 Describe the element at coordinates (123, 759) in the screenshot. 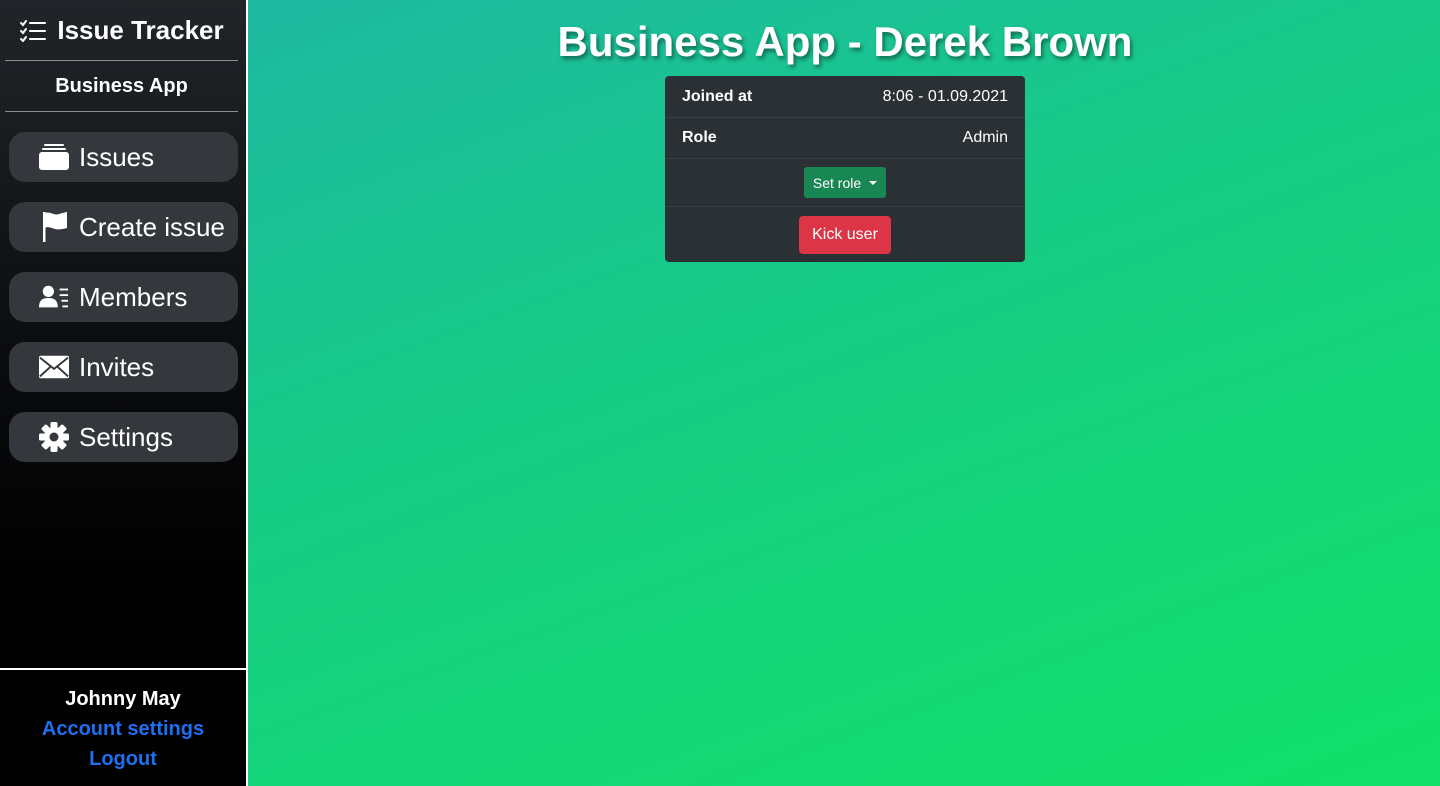

I see `logout-link: Logout` at that location.